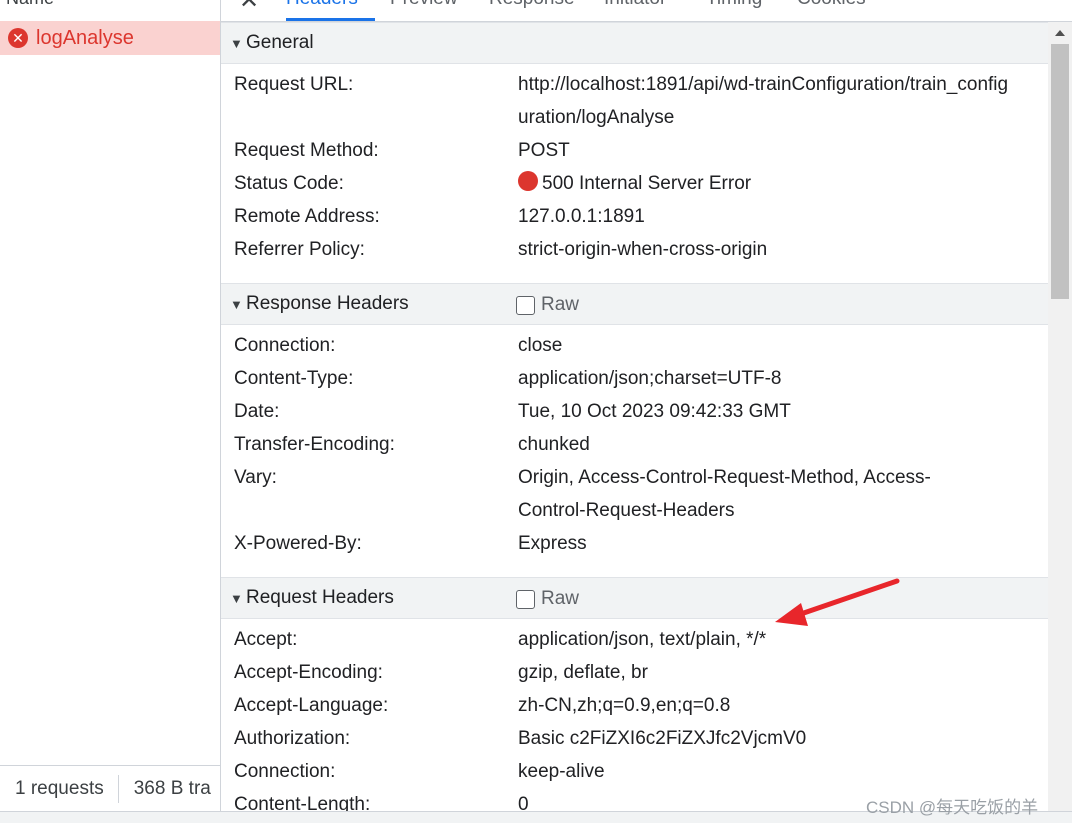 The height and width of the screenshot is (823, 1072). I want to click on header-value: keep-alive, so click(561, 771).